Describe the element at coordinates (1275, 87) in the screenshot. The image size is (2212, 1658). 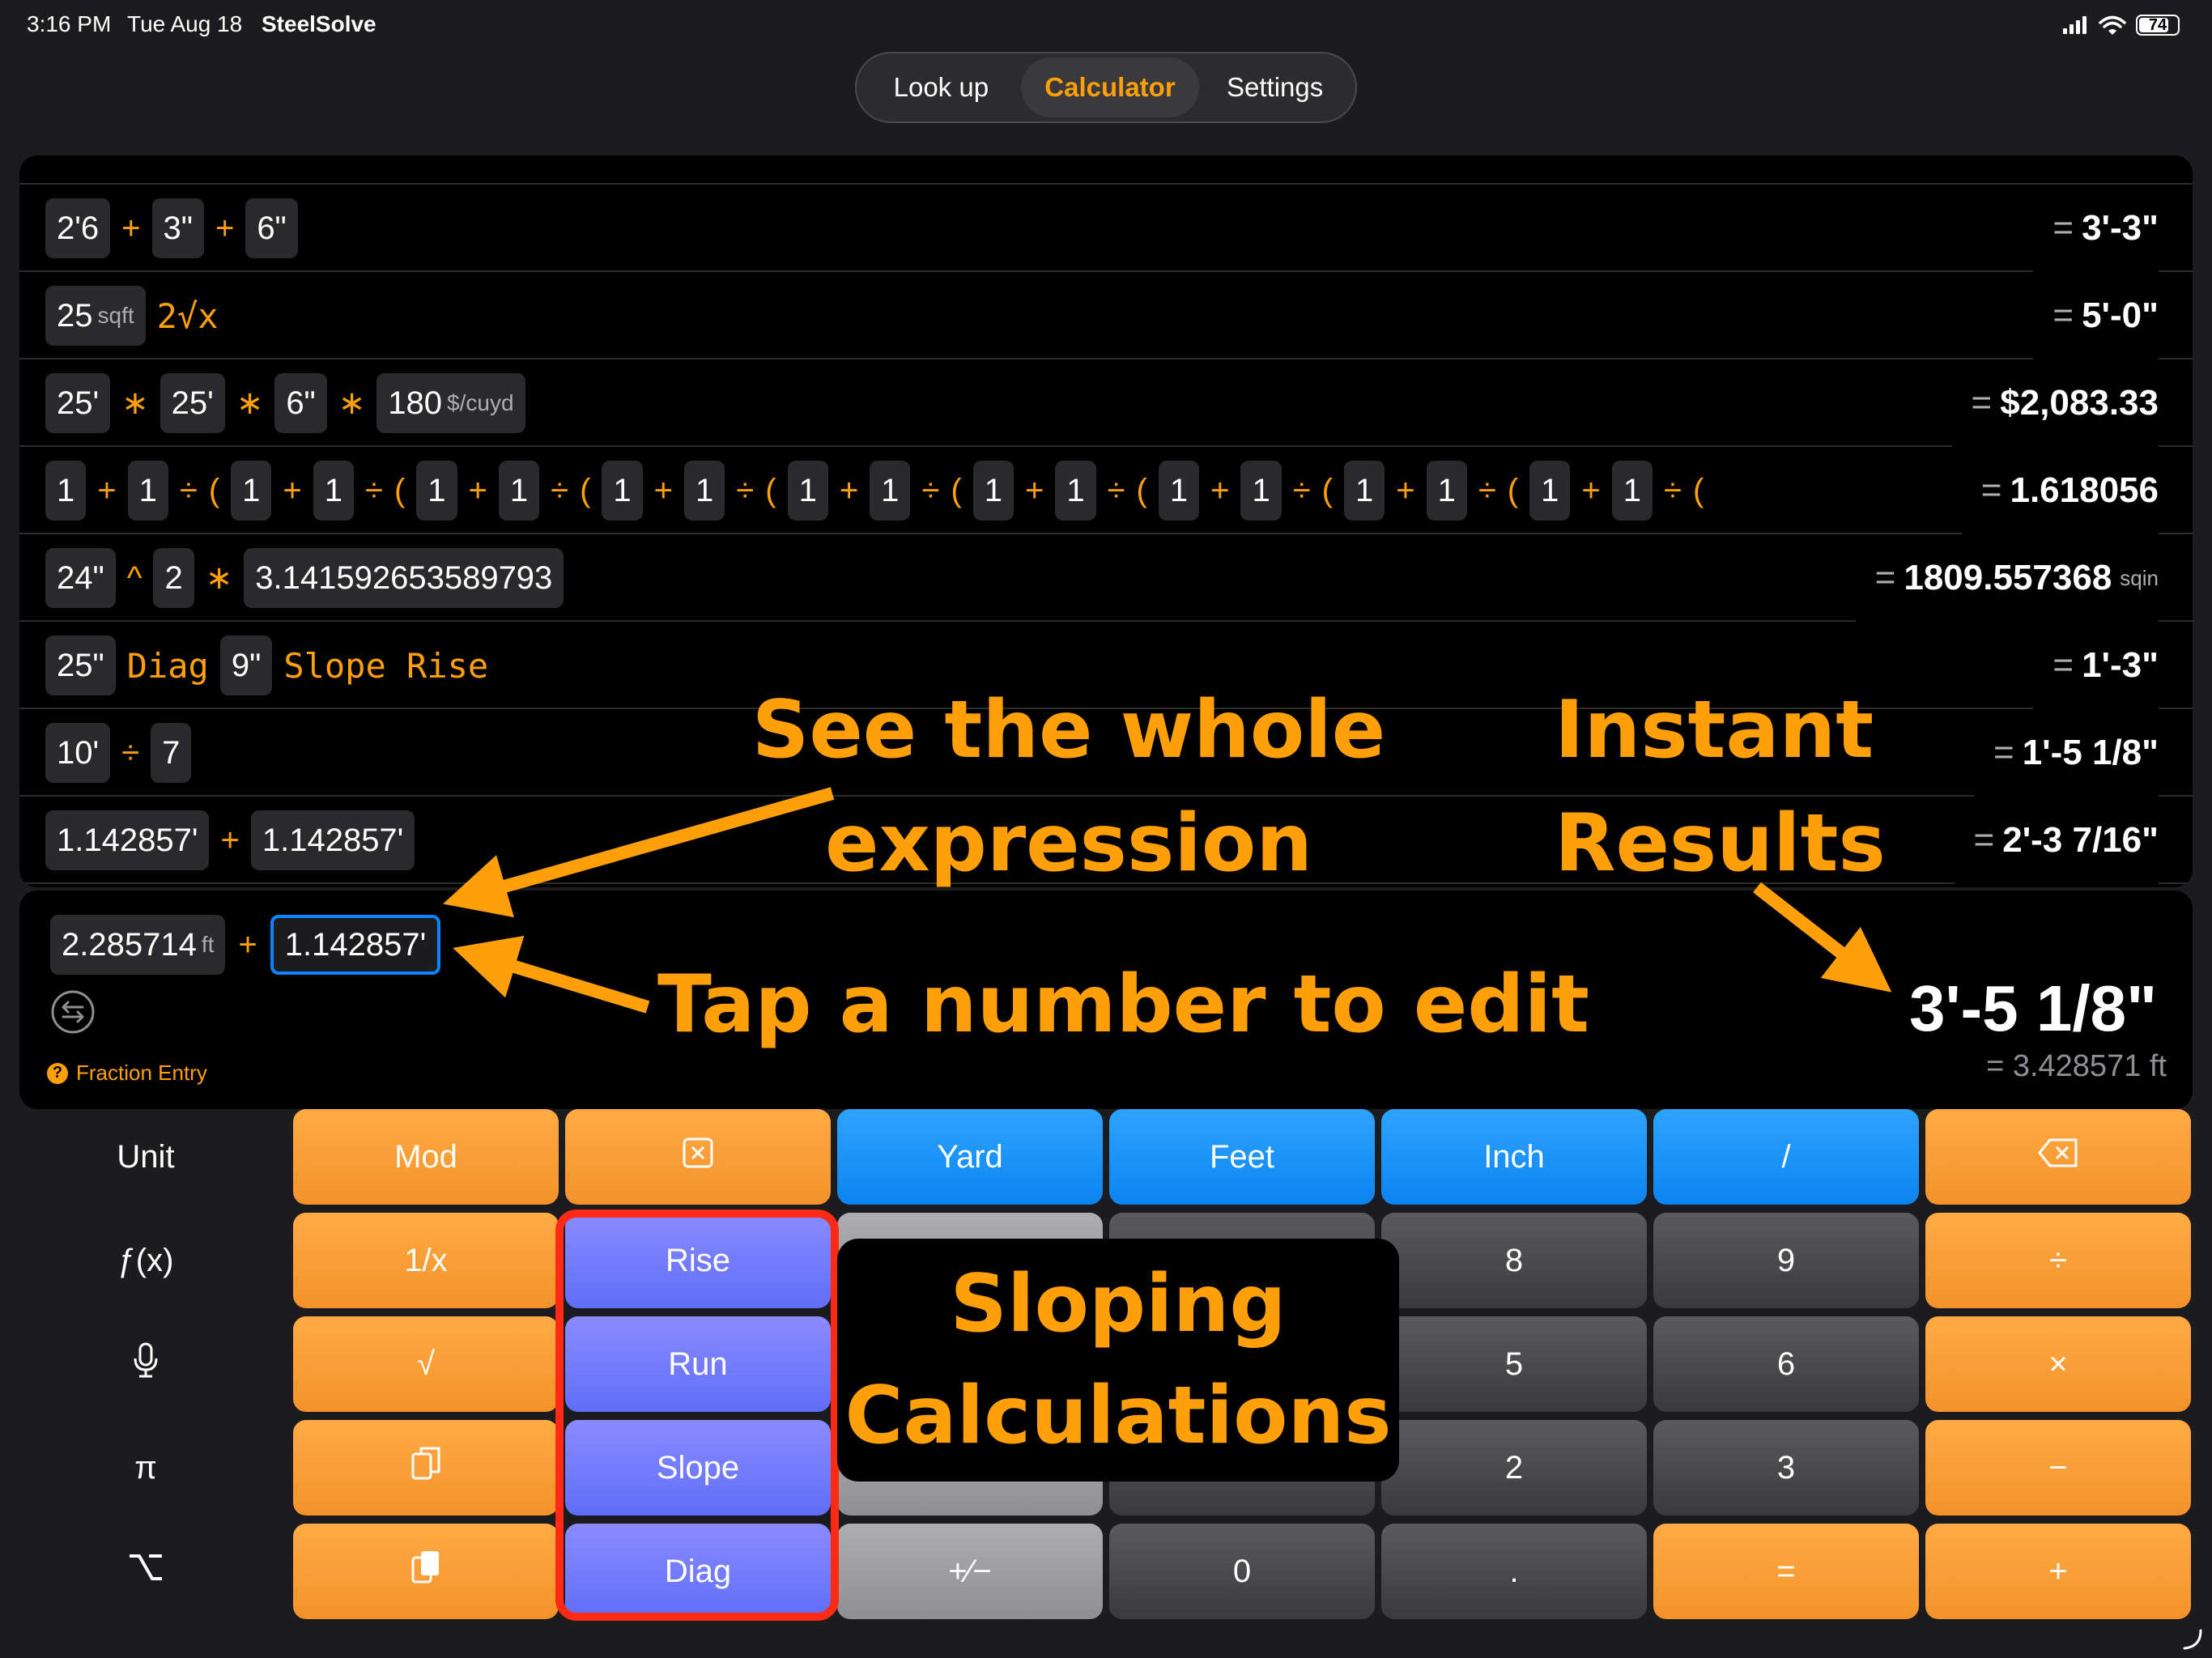
I see `tab-settings: Settings` at that location.